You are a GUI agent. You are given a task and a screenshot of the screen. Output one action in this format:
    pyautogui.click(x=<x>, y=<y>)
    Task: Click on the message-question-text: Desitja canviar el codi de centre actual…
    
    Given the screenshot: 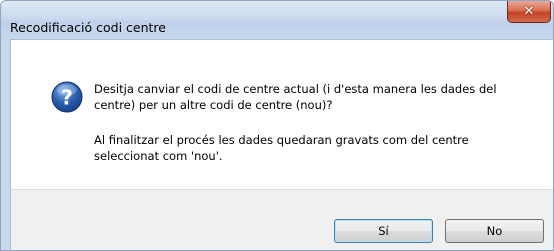 What is the action you would take?
    pyautogui.click(x=295, y=97)
    